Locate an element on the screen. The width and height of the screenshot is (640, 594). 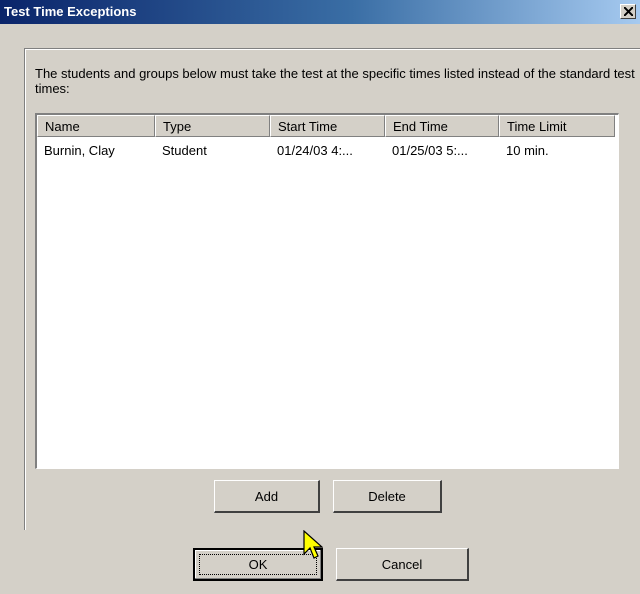
title-bar: Test Time Exceptions is located at coordinates (320, 12).